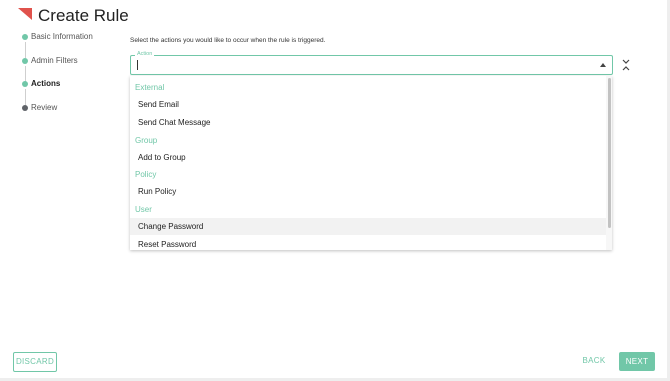  What do you see at coordinates (626, 65) in the screenshot?
I see `collapse-icon` at bounding box center [626, 65].